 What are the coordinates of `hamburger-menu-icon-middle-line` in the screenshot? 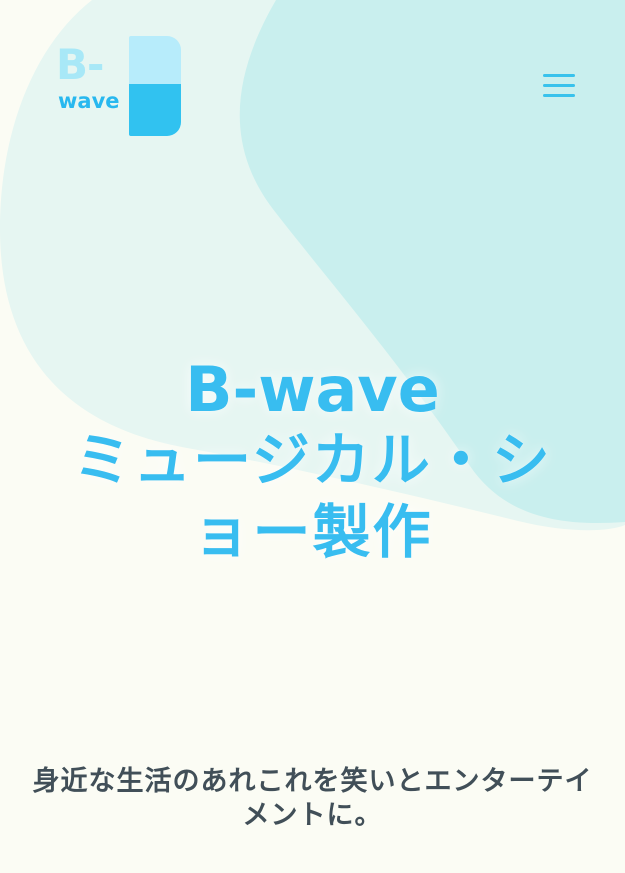 It's located at (559, 85).